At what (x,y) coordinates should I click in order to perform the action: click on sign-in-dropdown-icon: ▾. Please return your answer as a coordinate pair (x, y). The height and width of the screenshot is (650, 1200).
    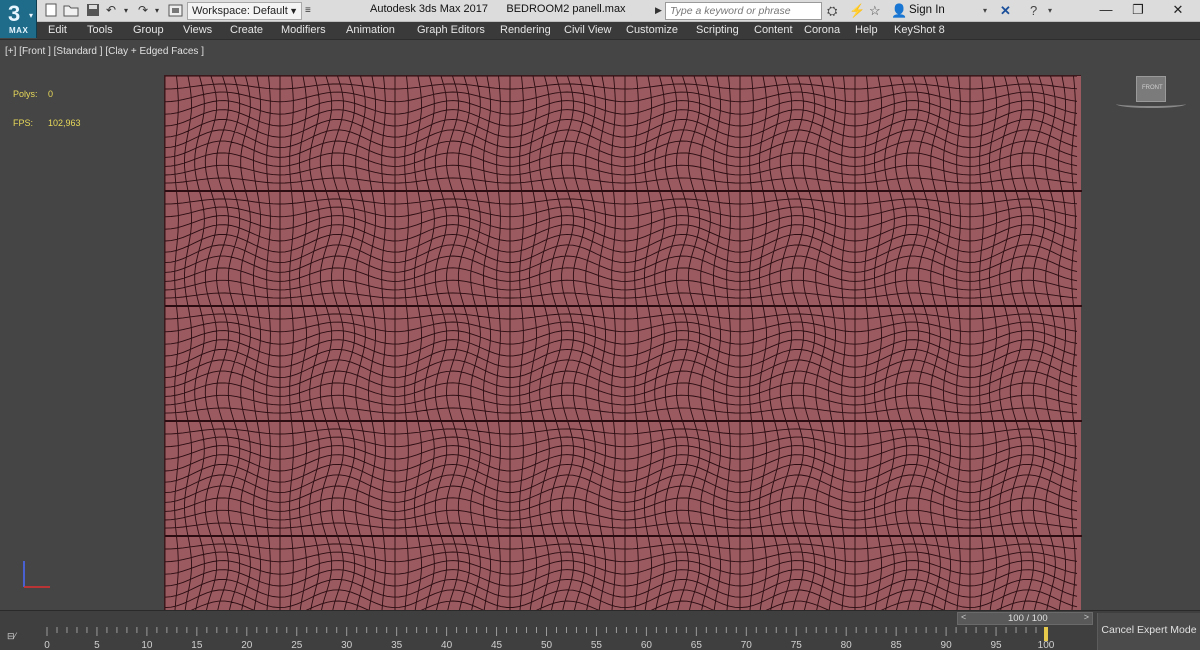
    Looking at the image, I should click on (985, 11).